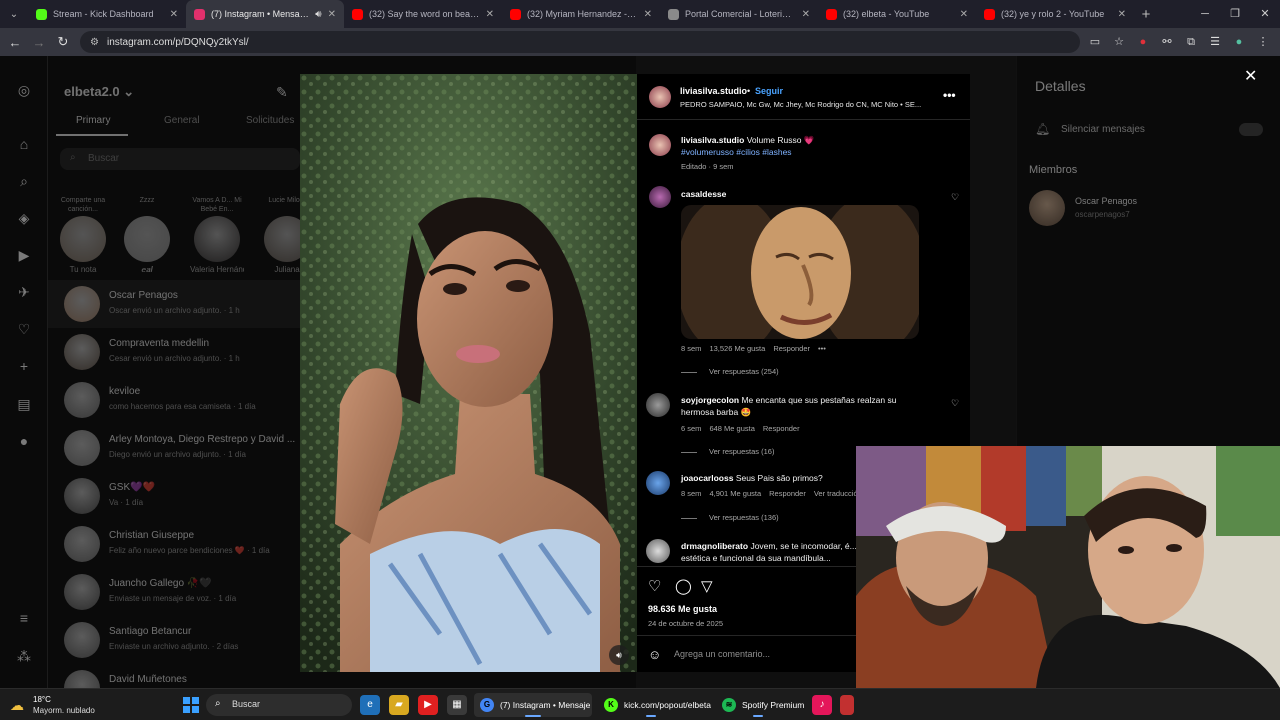  I want to click on comment-image, so click(800, 272).